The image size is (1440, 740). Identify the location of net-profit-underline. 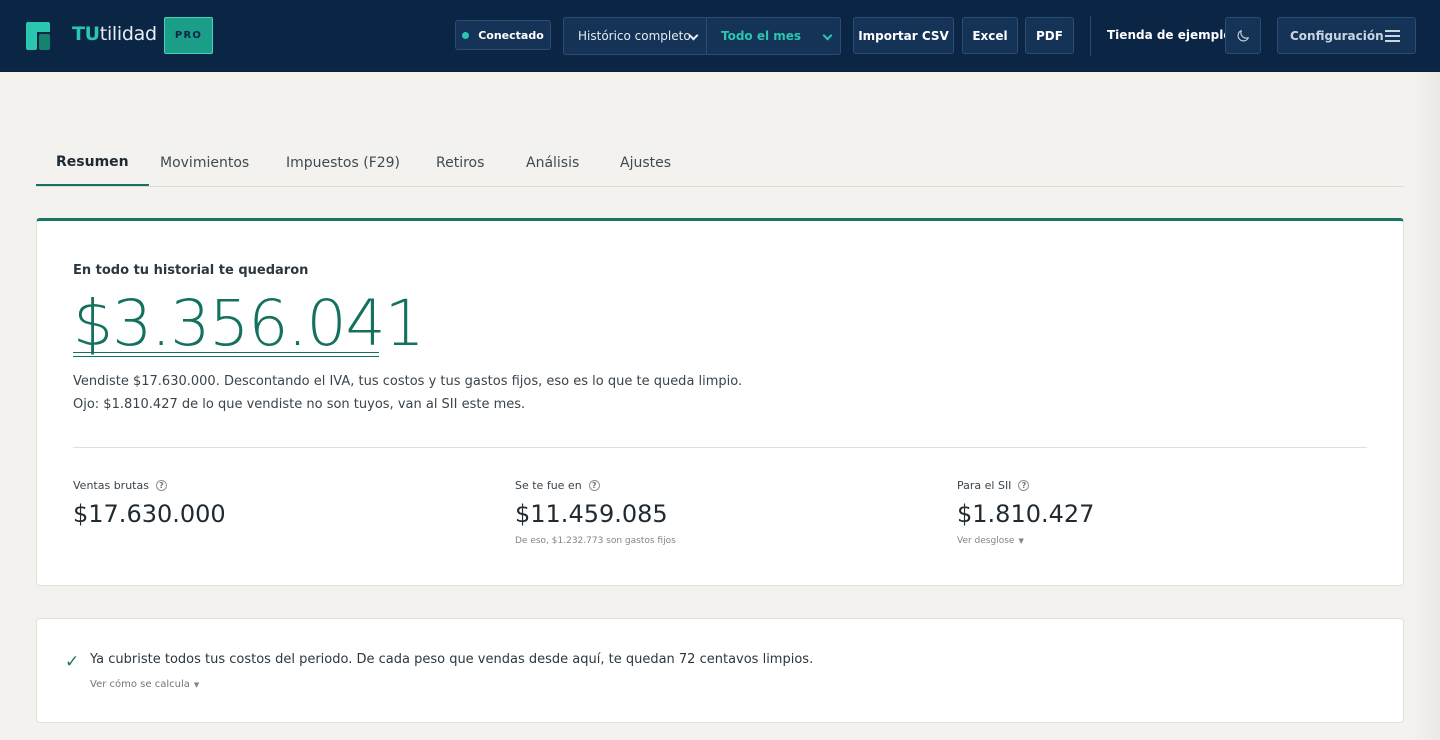
(226, 354).